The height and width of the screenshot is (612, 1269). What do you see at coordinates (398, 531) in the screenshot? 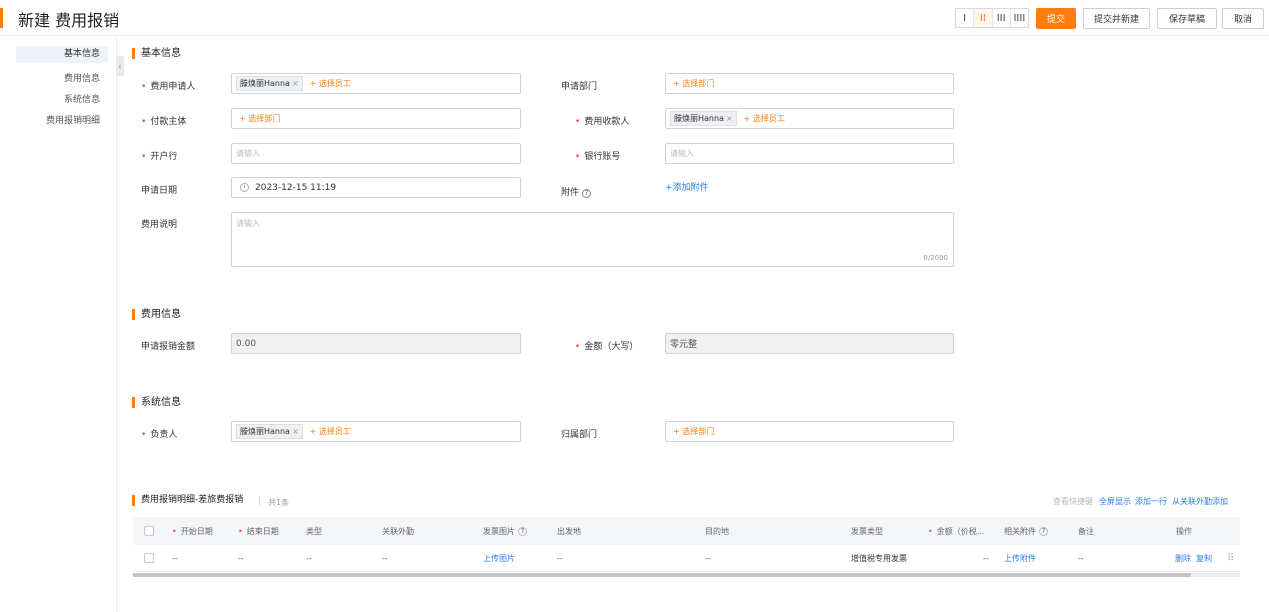
I see `col-trip: 关联外勤` at bounding box center [398, 531].